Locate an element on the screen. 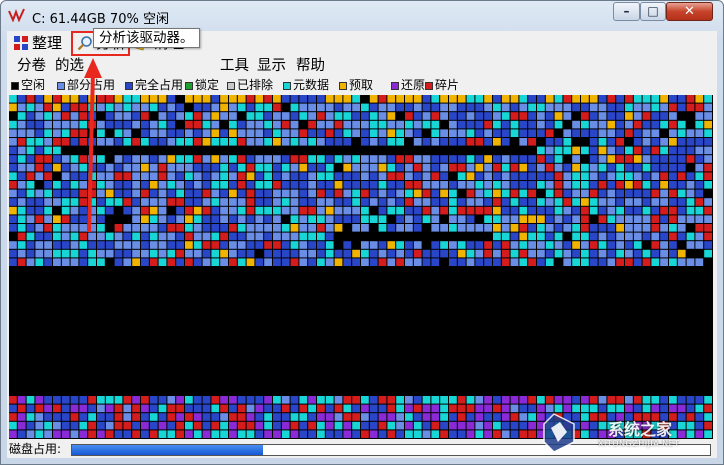 The width and height of the screenshot is (724, 465). minimize-icon: – is located at coordinates (626, 11).